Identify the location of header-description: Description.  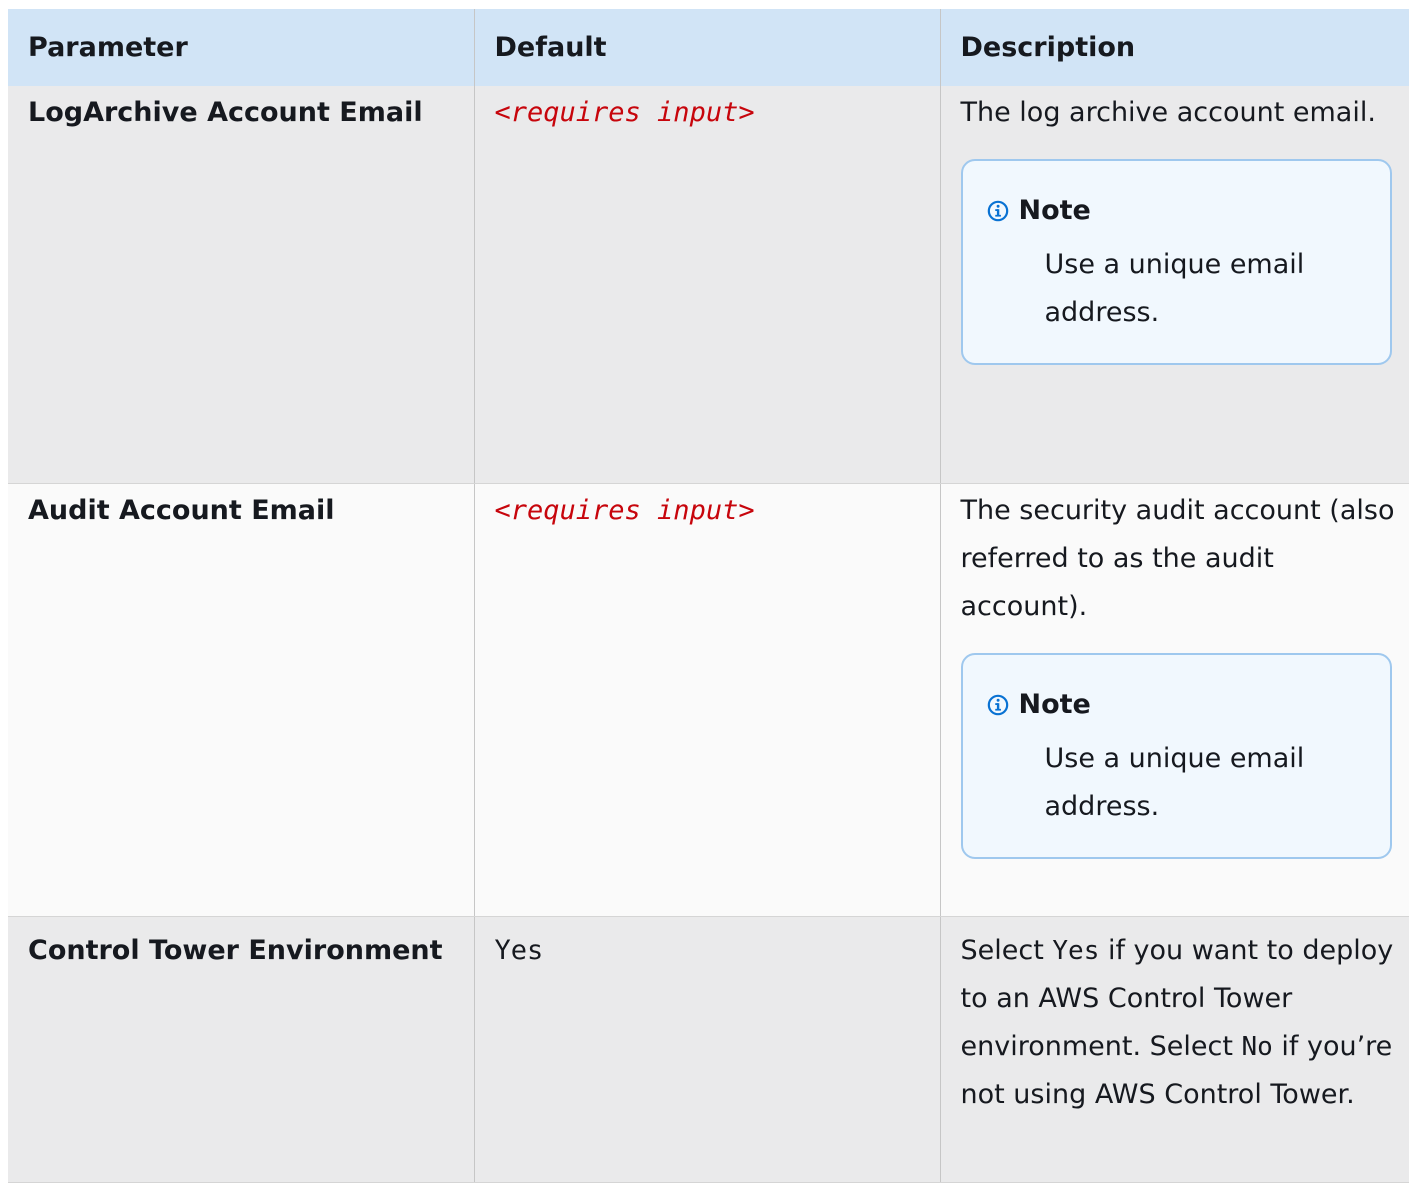
(1174, 47).